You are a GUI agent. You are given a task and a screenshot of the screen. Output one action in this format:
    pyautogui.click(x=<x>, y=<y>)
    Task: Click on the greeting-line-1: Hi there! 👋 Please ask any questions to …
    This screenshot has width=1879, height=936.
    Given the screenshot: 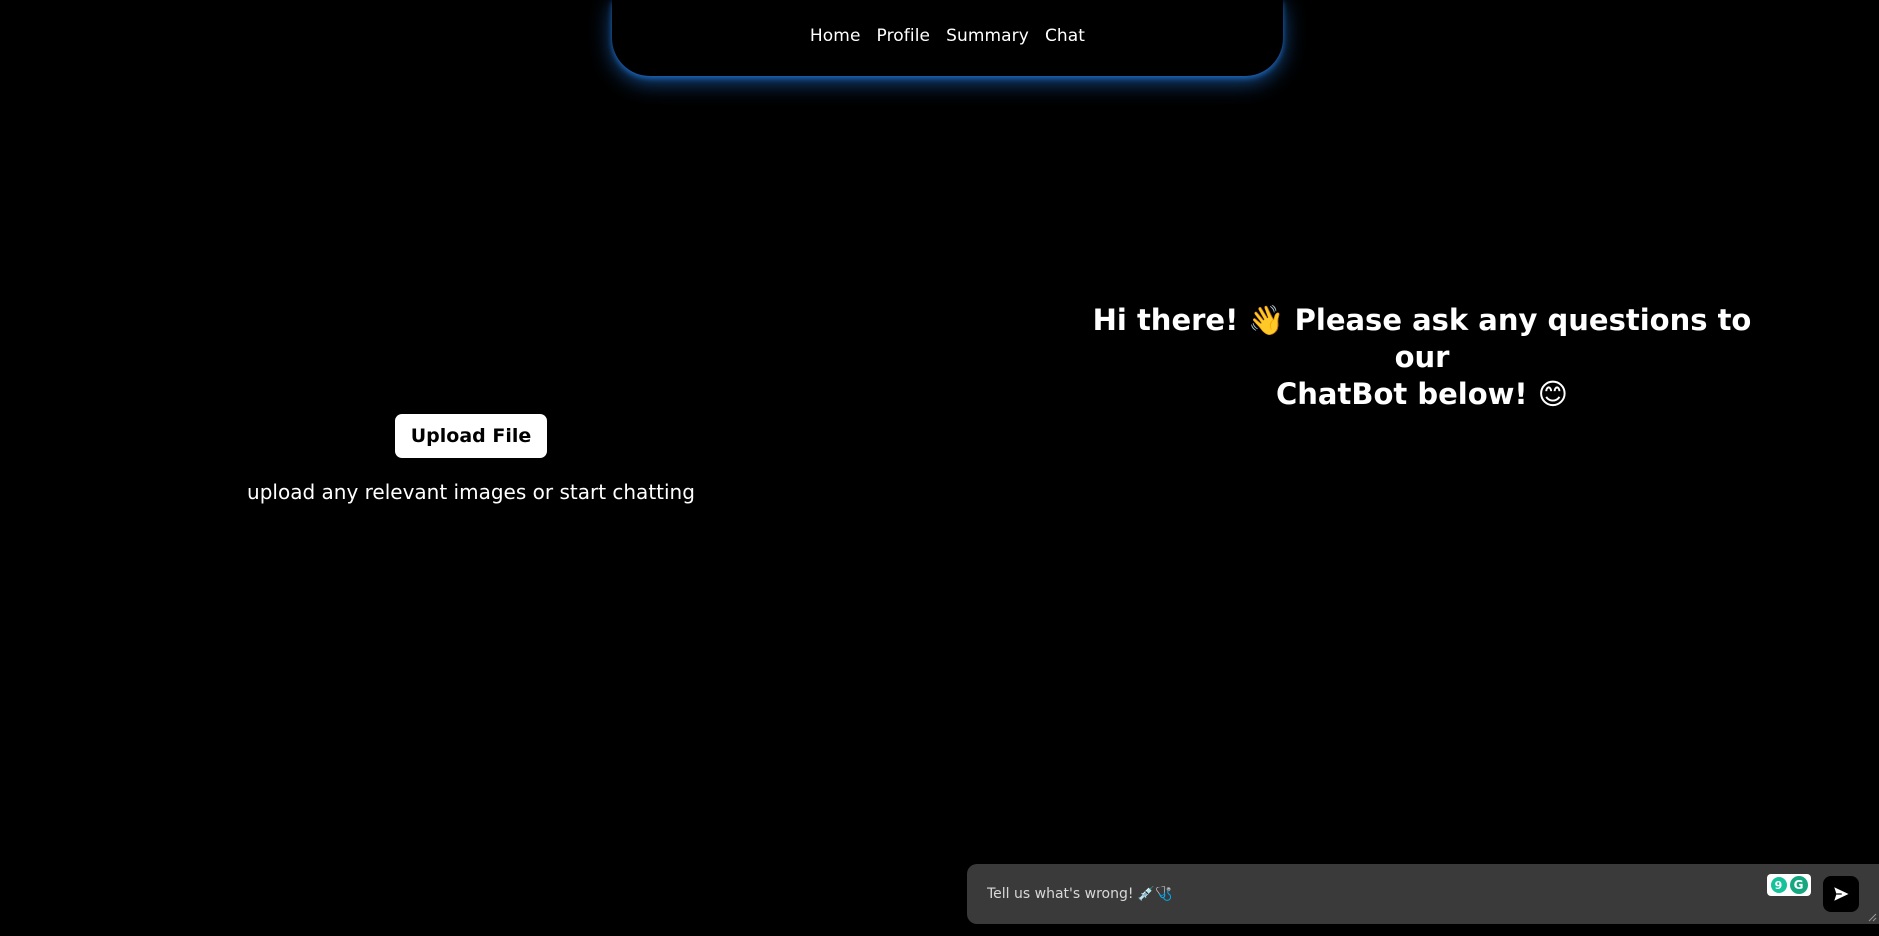 What is the action you would take?
    pyautogui.click(x=1422, y=338)
    